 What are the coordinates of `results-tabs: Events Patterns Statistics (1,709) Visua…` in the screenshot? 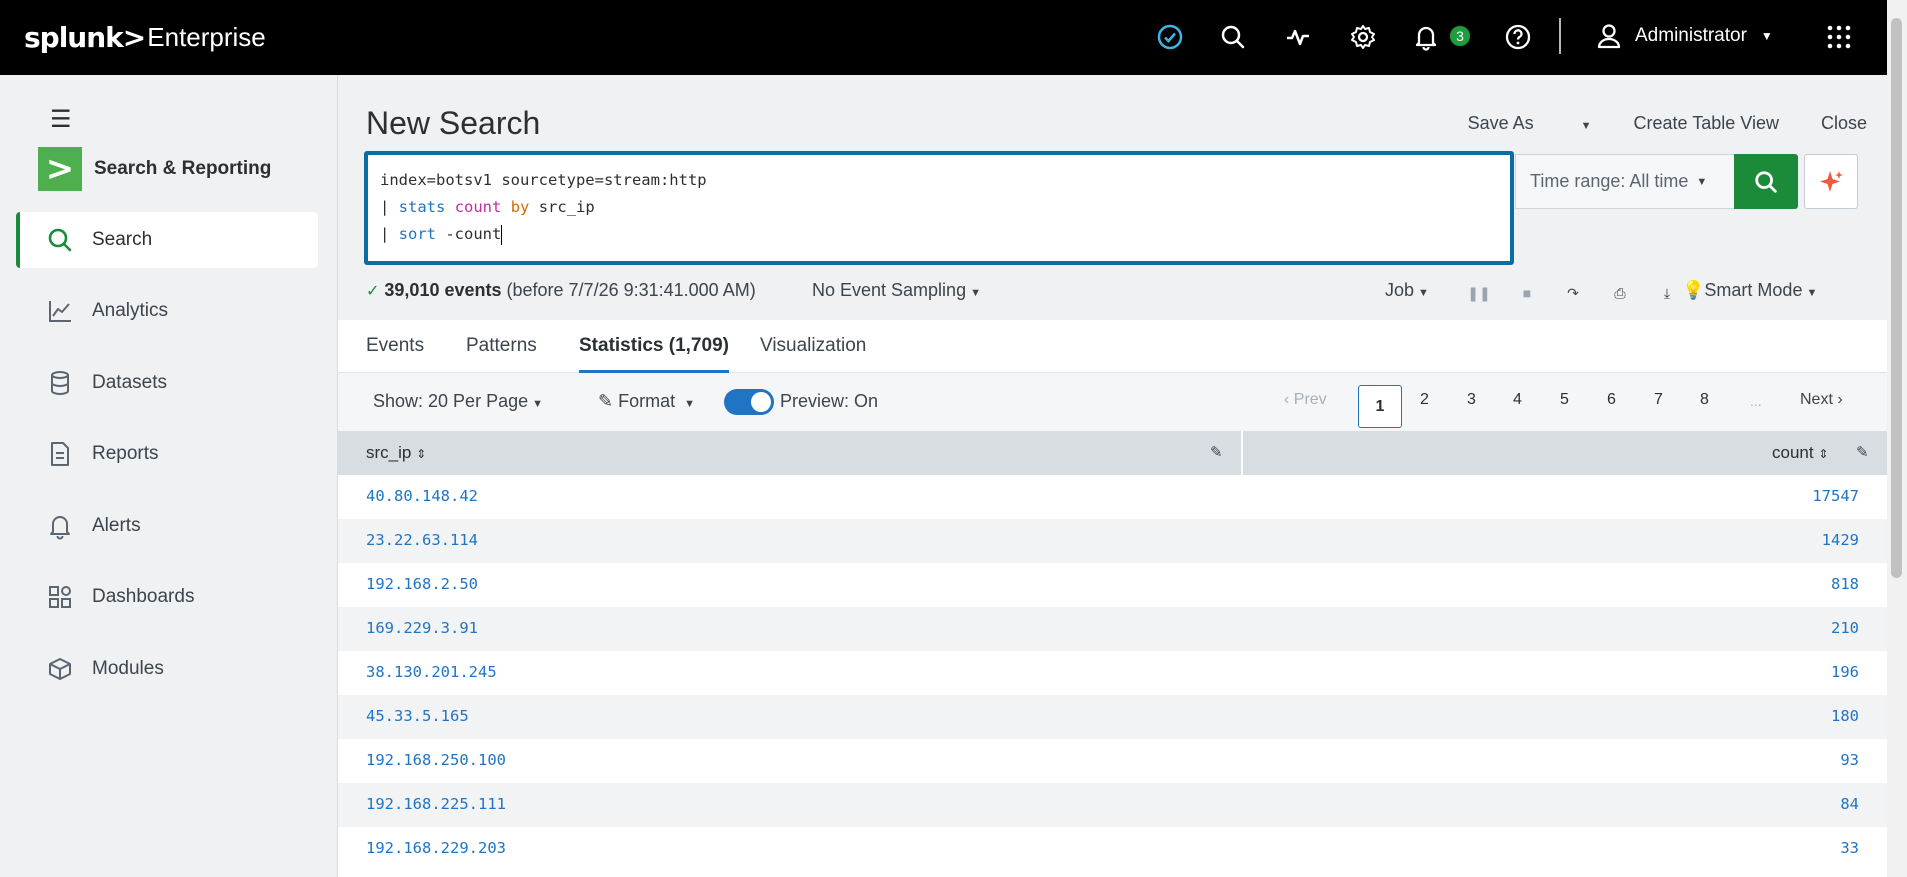 It's located at (1112, 346).